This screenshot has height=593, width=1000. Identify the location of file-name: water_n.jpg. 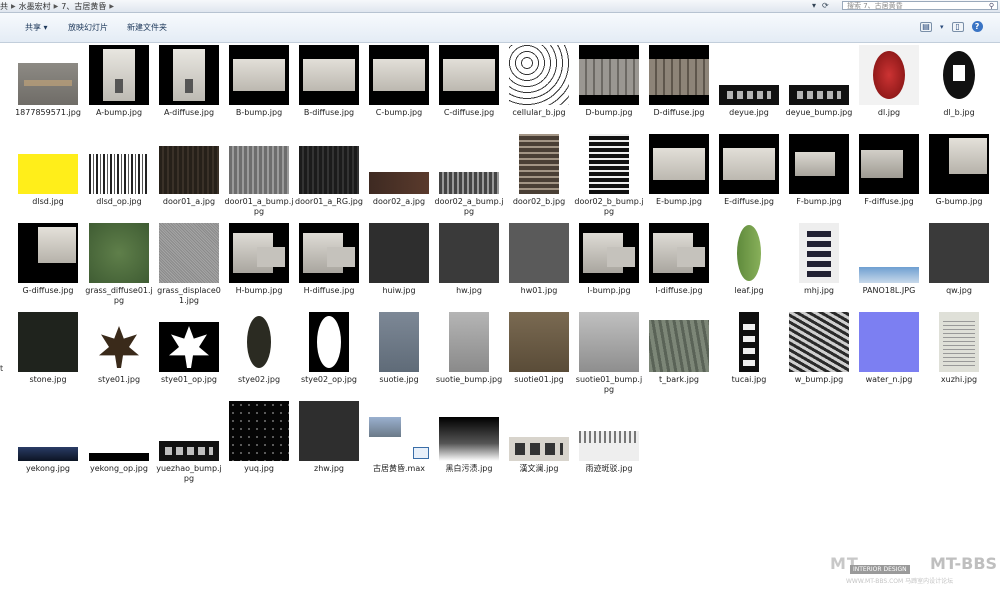
(889, 379).